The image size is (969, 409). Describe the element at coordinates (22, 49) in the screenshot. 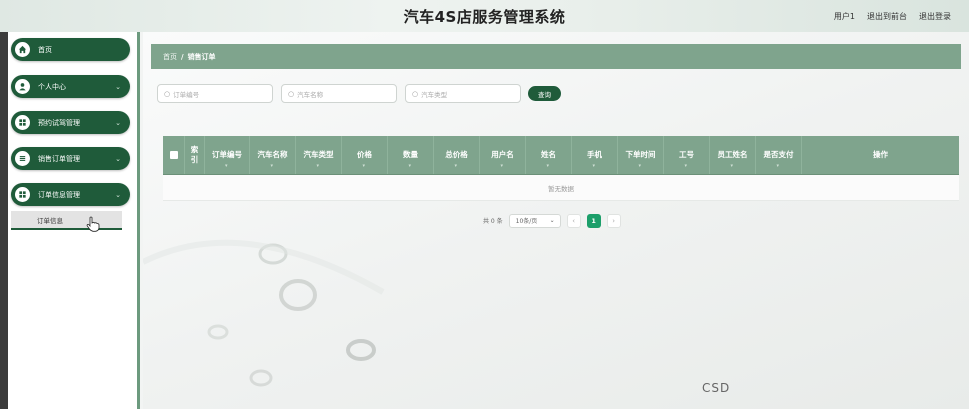

I see `home-icon` at that location.